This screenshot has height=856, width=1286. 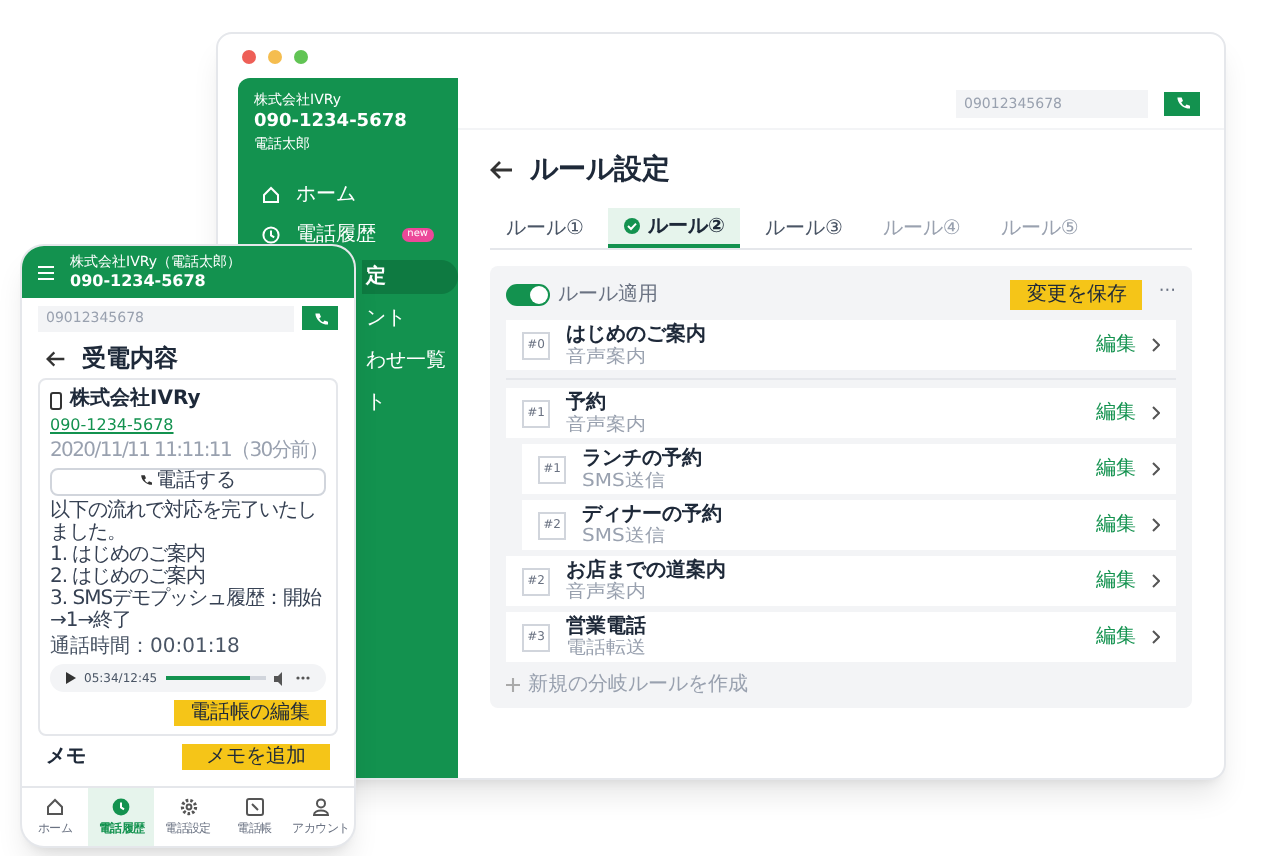 What do you see at coordinates (121, 806) in the screenshot?
I see `clock-icon` at bounding box center [121, 806].